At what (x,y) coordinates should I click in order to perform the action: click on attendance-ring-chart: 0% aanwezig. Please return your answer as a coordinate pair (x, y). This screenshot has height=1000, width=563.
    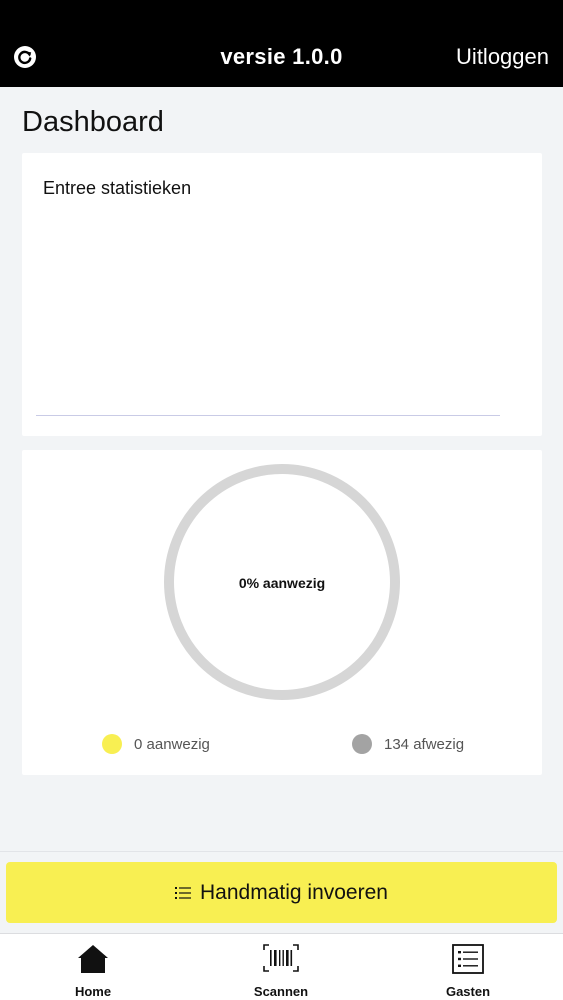
    Looking at the image, I should click on (282, 582).